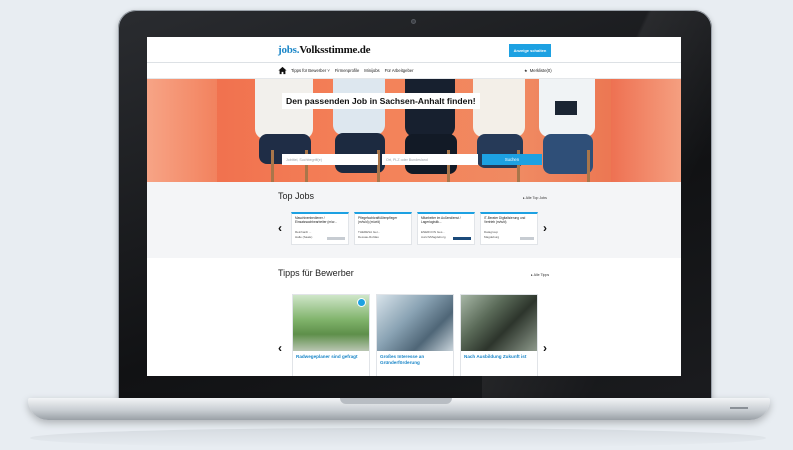  I want to click on tip-card: Nach Ausbildung Zukunft ist, so click(499, 335).